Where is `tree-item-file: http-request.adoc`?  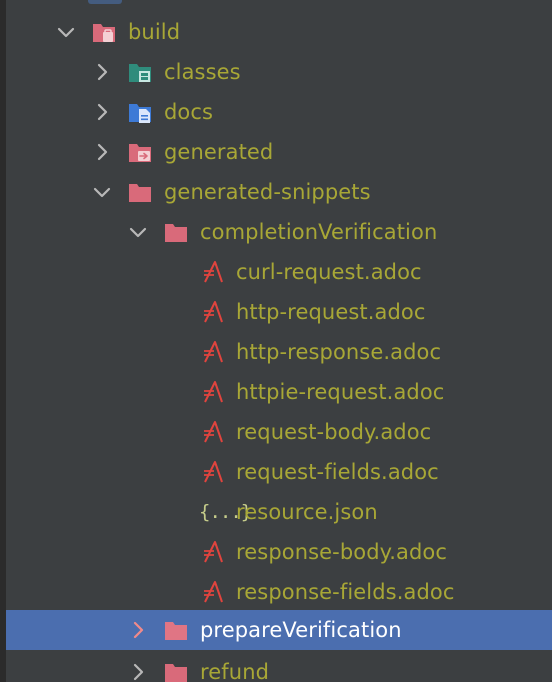
tree-item-file: http-request.adoc is located at coordinates (279, 312).